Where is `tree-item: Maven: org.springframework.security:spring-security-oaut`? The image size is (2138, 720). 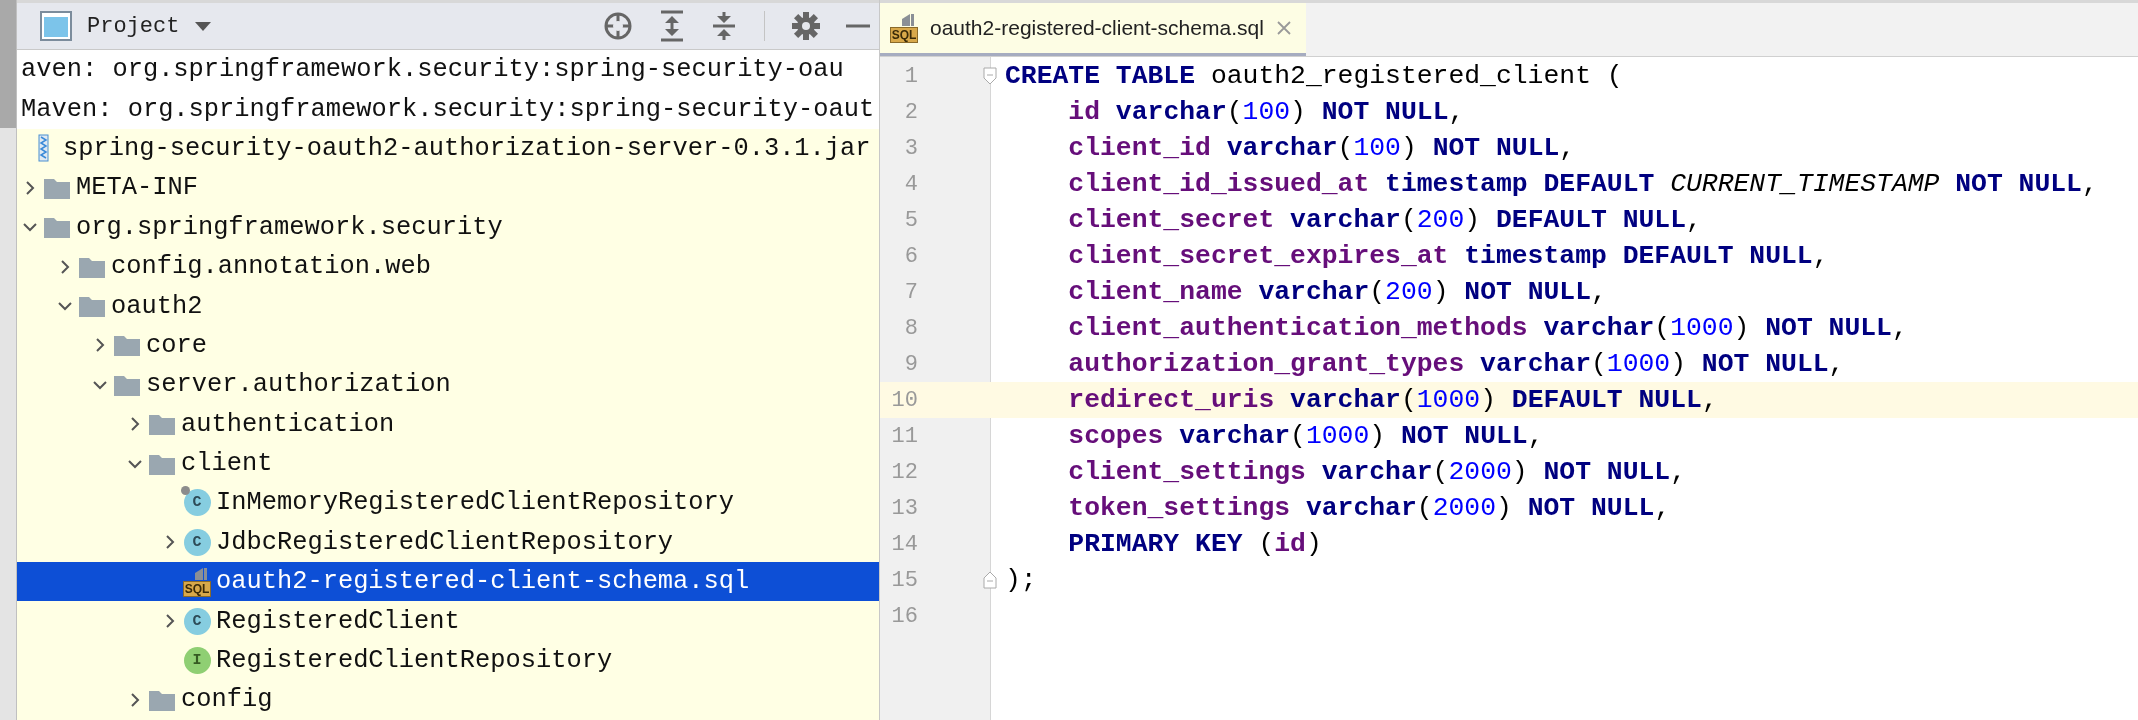
tree-item: Maven: org.springframework.security:spring-security-oaut is located at coordinates (448, 109).